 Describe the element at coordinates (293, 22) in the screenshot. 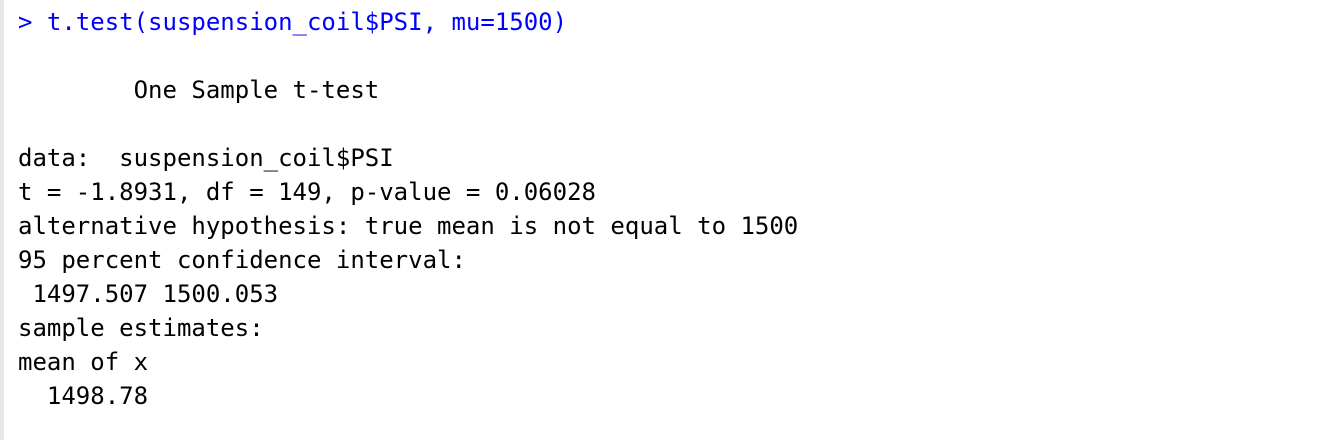

I see `console-command: > t.test(suspension_coil$PSI, mu=1500)` at that location.